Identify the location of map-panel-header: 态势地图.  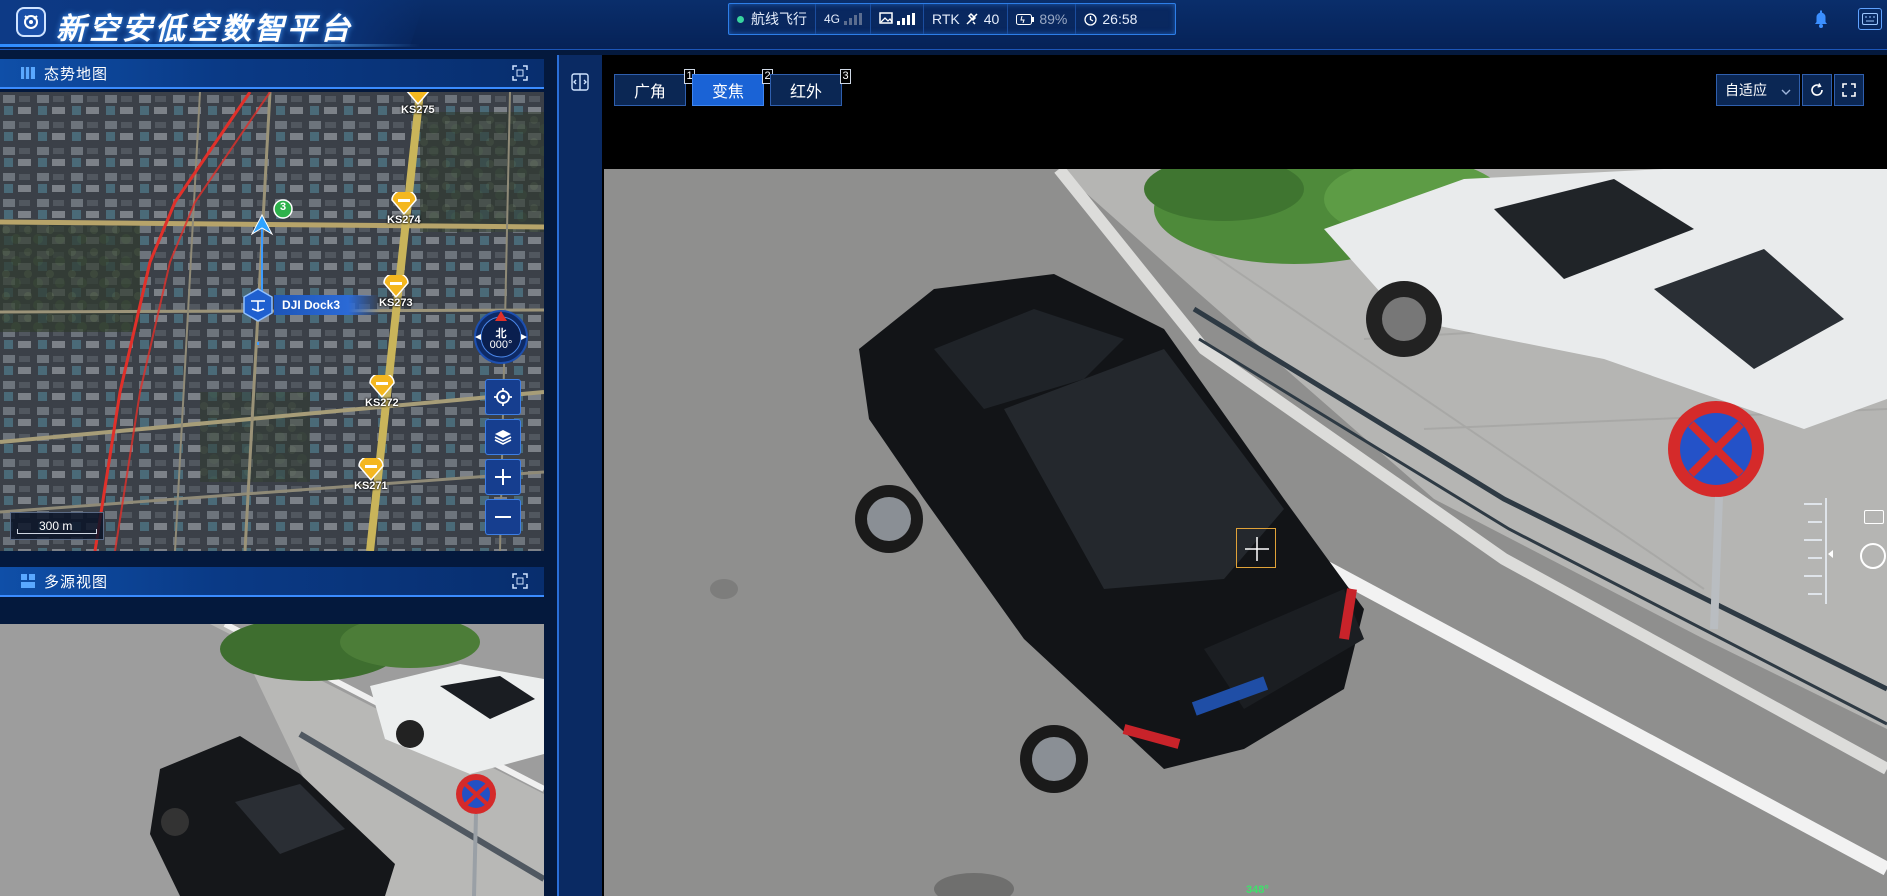
(272, 74).